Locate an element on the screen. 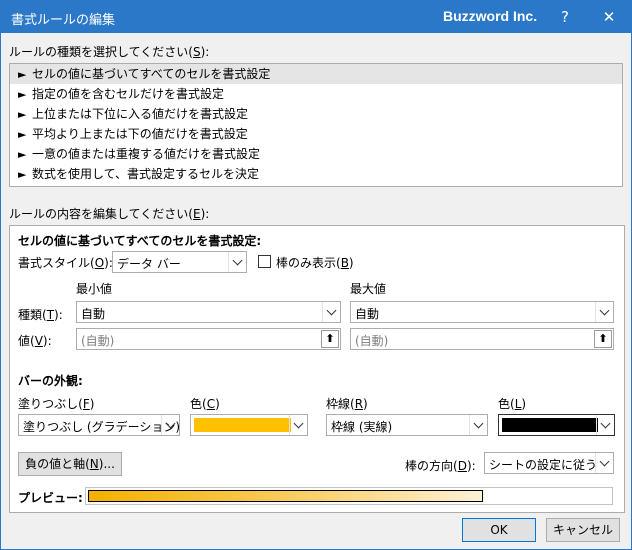  preview-box is located at coordinates (349, 496).